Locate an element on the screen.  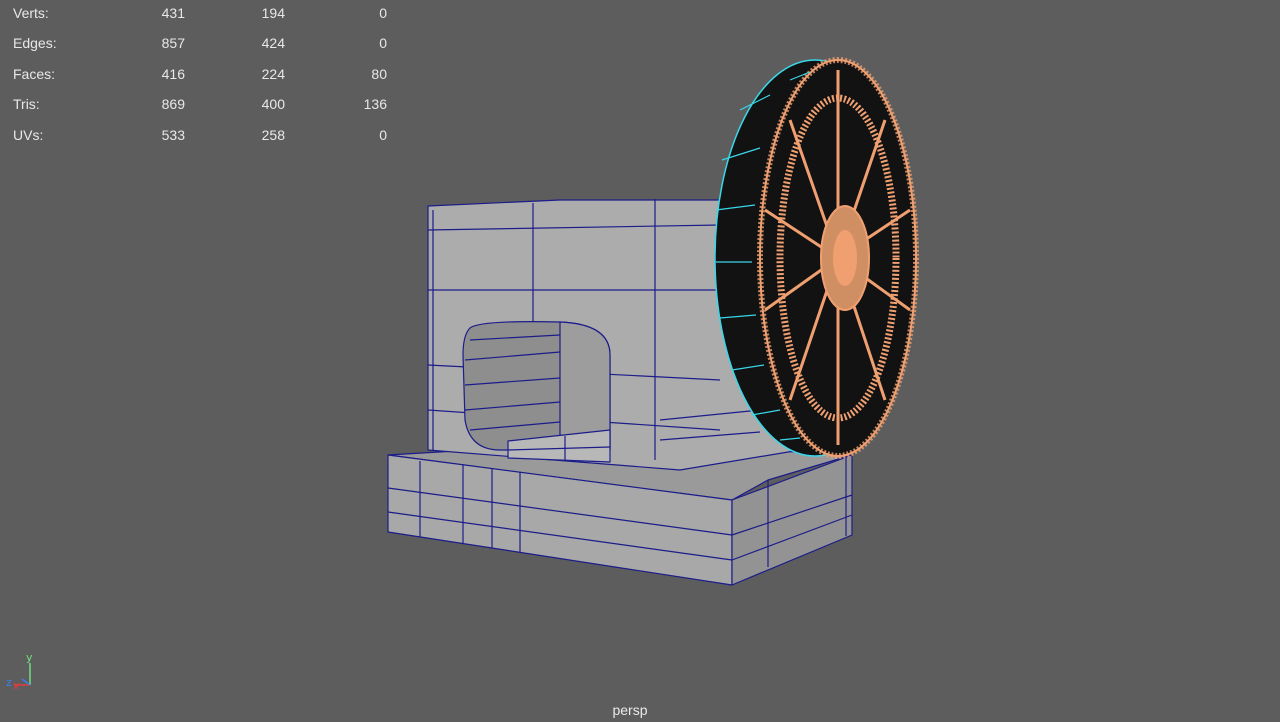
hud-value: 869 is located at coordinates (173, 104).